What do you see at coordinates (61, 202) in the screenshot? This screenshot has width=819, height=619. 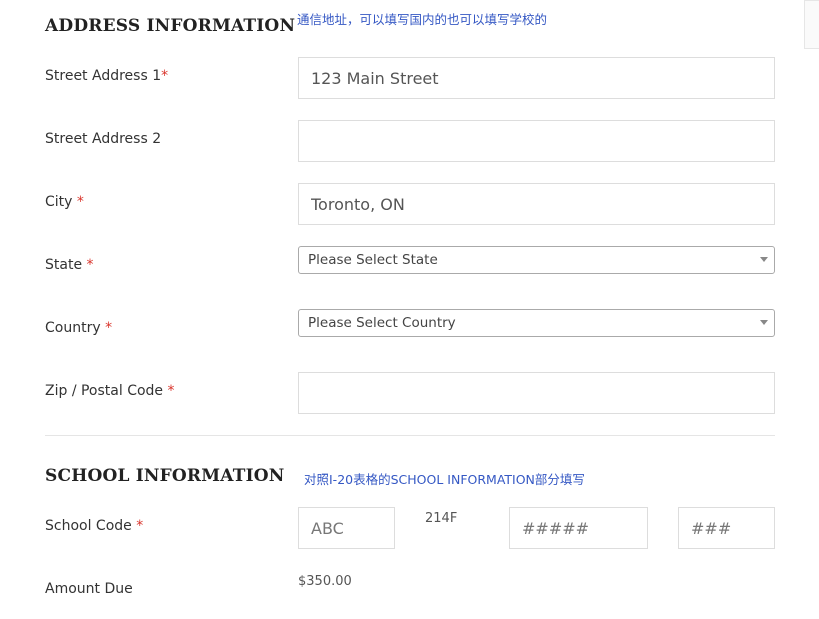 I see `label-text: City` at bounding box center [61, 202].